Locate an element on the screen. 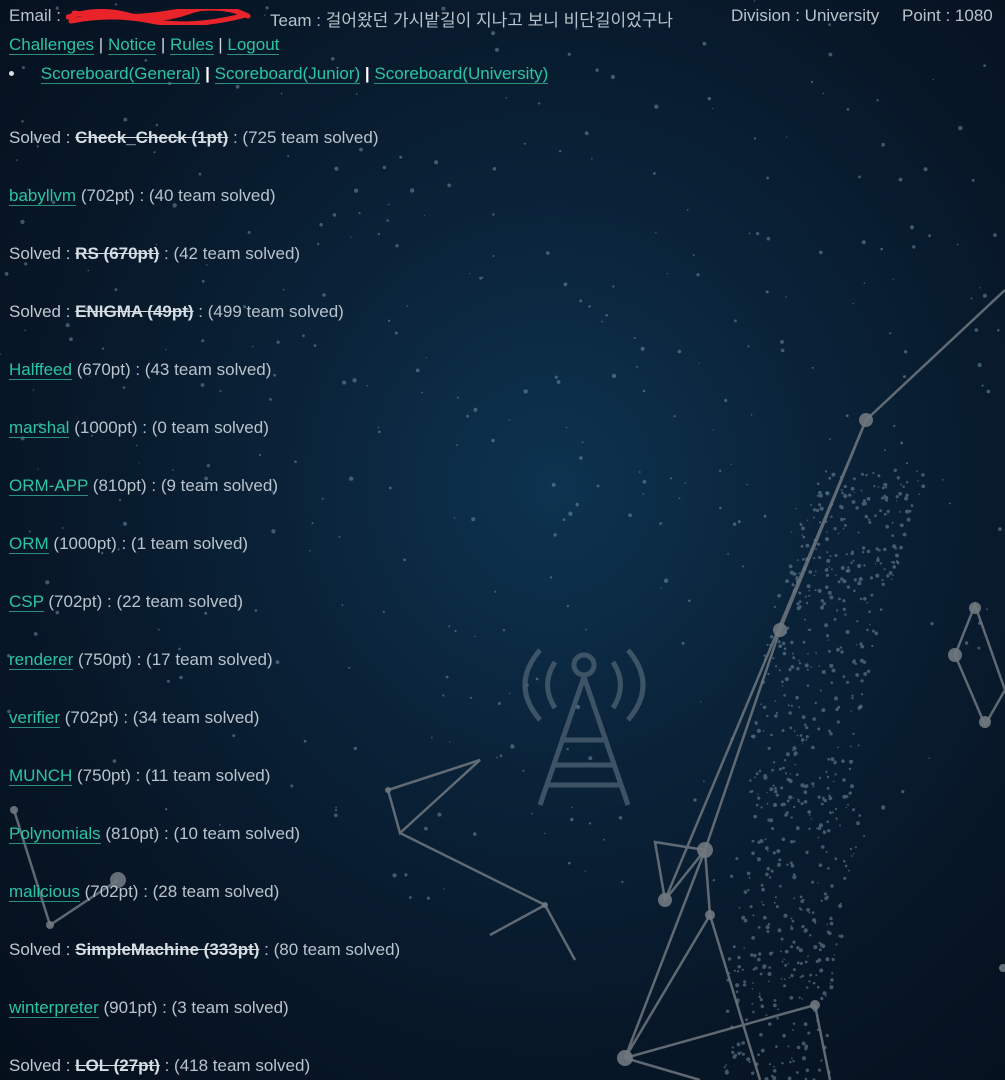 The width and height of the screenshot is (1005, 1080). nav-rules-link: Rules is located at coordinates (192, 45).